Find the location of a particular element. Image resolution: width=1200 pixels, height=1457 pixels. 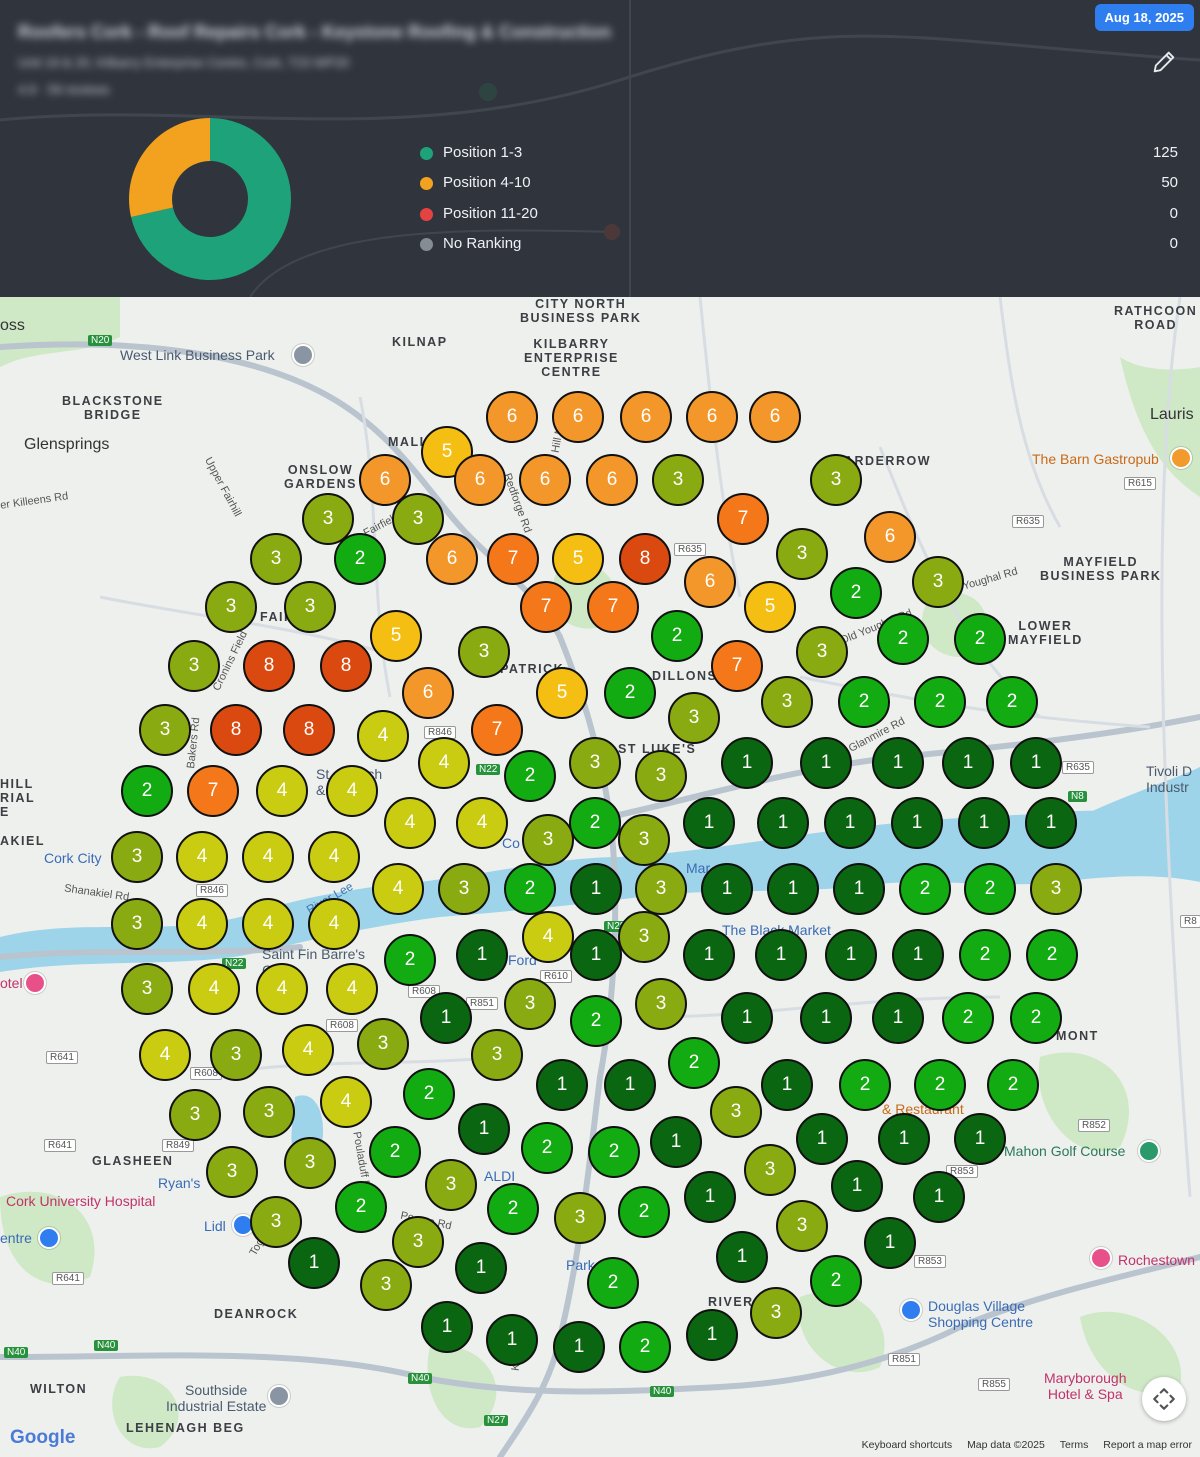

report-map-error-link: Report a map error is located at coordinates (1147, 1445).